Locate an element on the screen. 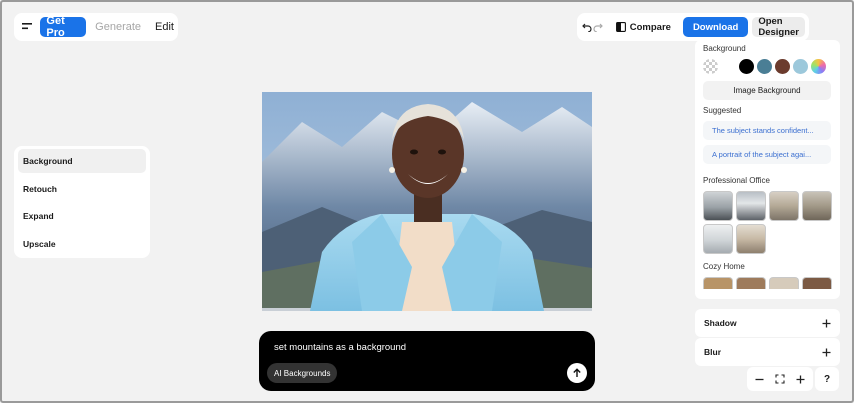 The width and height of the screenshot is (854, 403). image-background-button: Image Background is located at coordinates (767, 90).